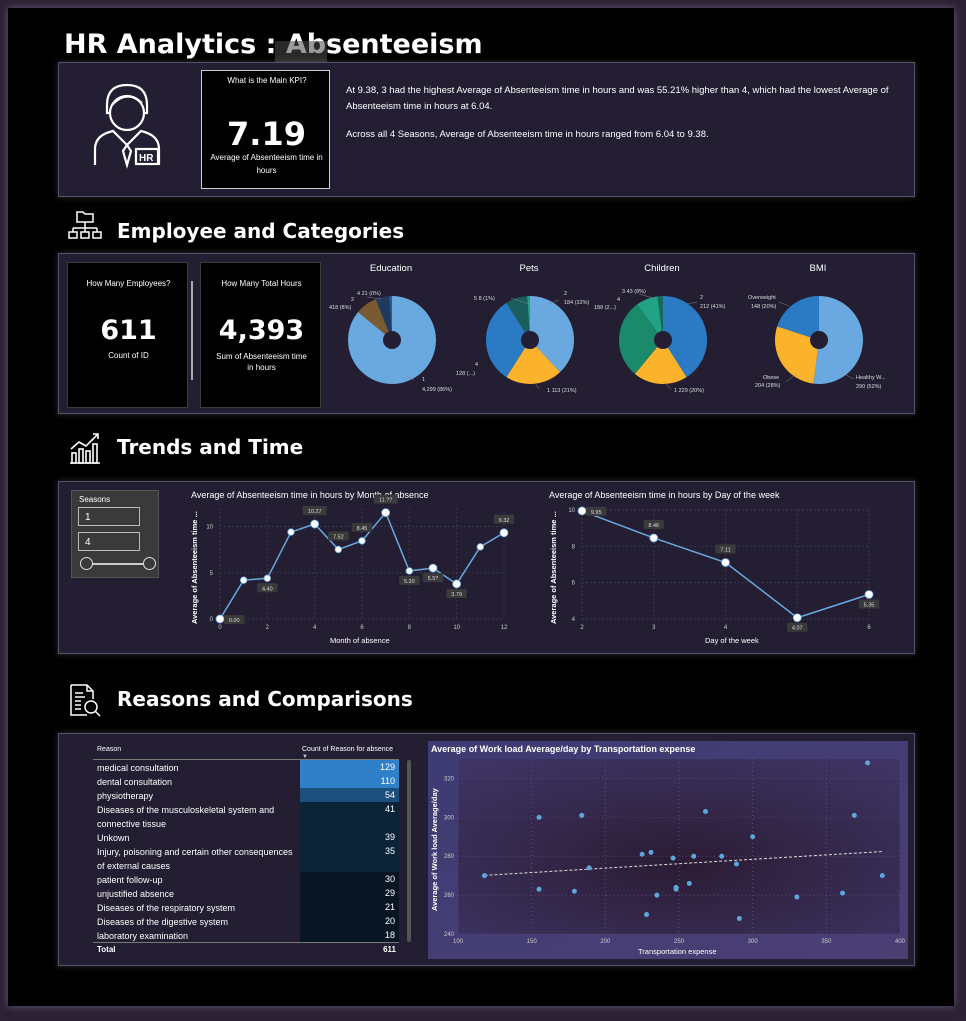  What do you see at coordinates (245, 767) in the screenshot?
I see `table-row: medical consultation 129` at bounding box center [245, 767].